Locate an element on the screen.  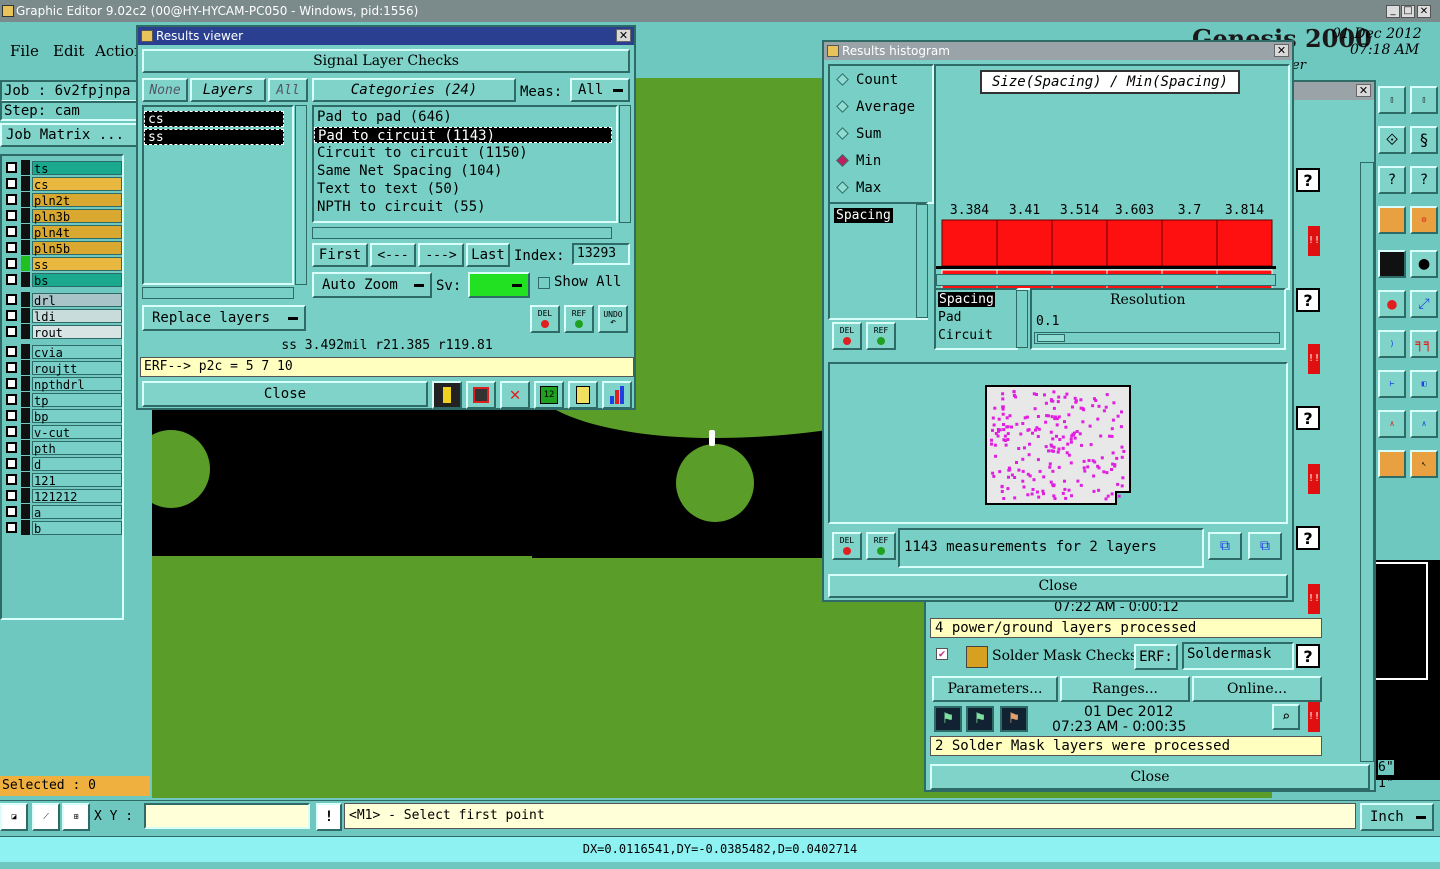
help-icon-3: ? is located at coordinates (1308, 418).